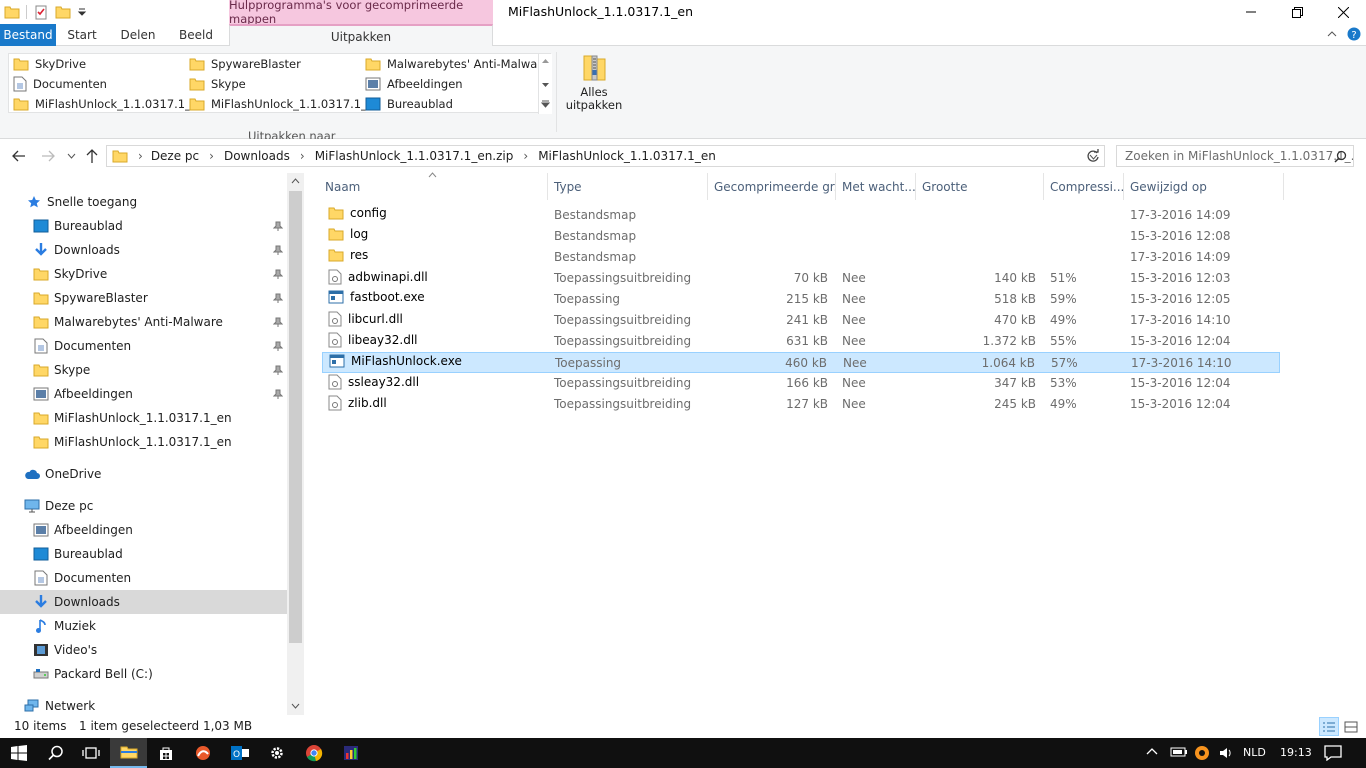 The image size is (1366, 768). Describe the element at coordinates (217, 84) in the screenshot. I see `extract-to-skype: Skype` at that location.